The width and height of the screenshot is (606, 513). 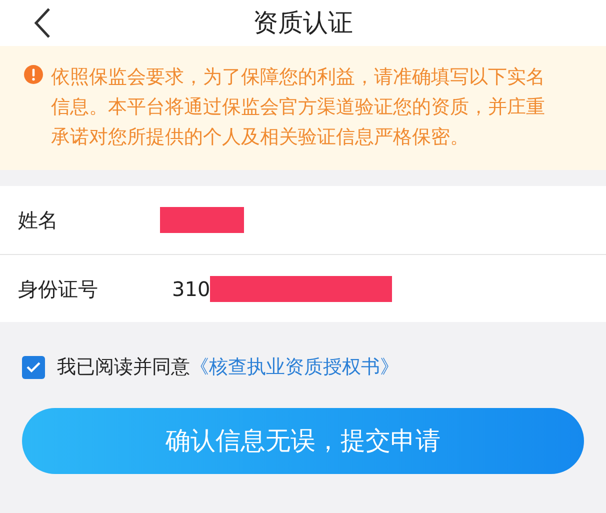 What do you see at coordinates (58, 289) in the screenshot?
I see `field-label: 身份证号` at bounding box center [58, 289].